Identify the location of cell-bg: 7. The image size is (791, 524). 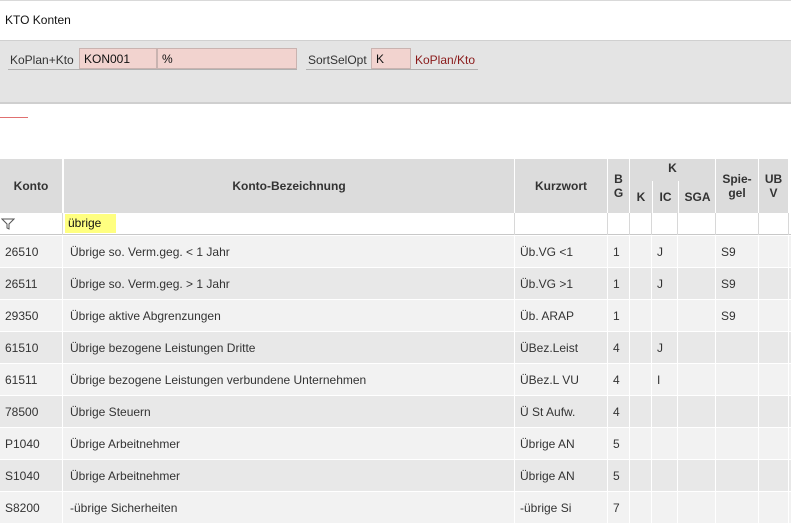
(619, 508).